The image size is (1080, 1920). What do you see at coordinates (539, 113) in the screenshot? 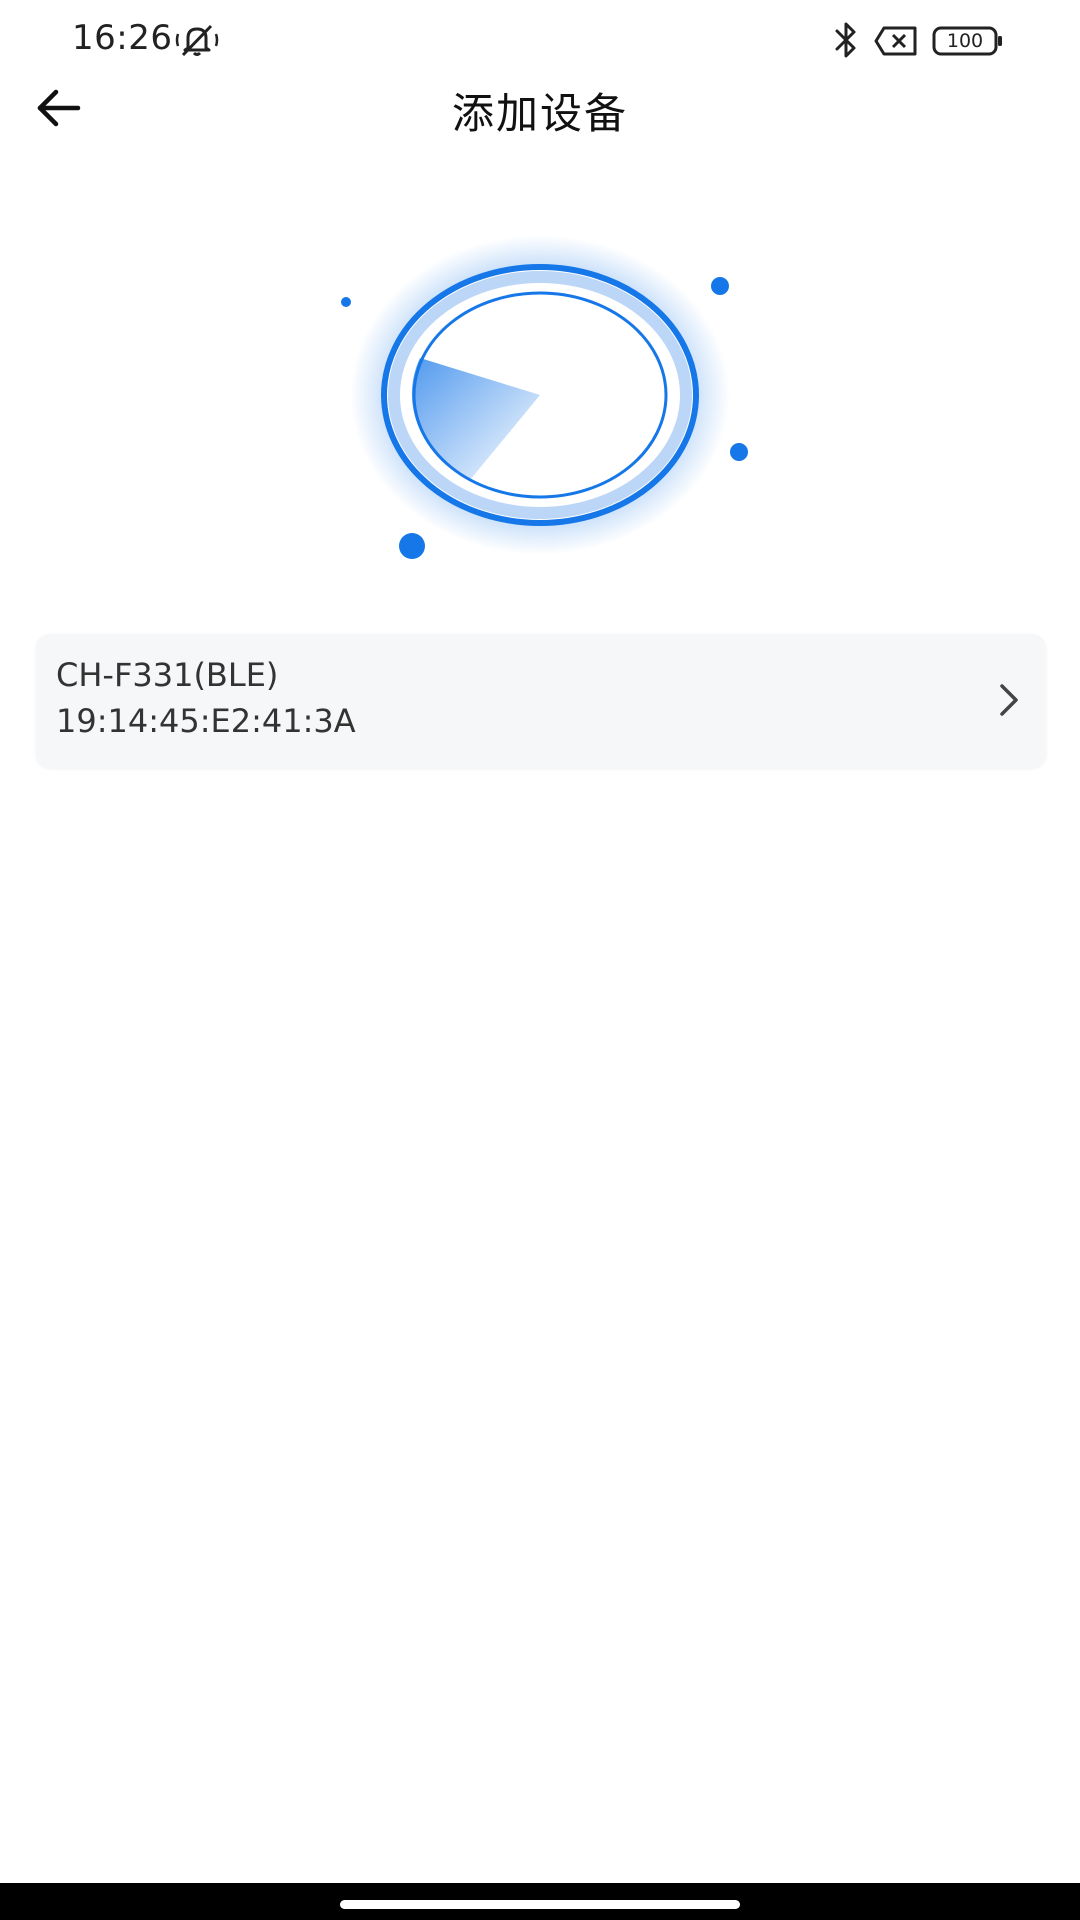
I see `page-title: 添加设备` at bounding box center [539, 113].